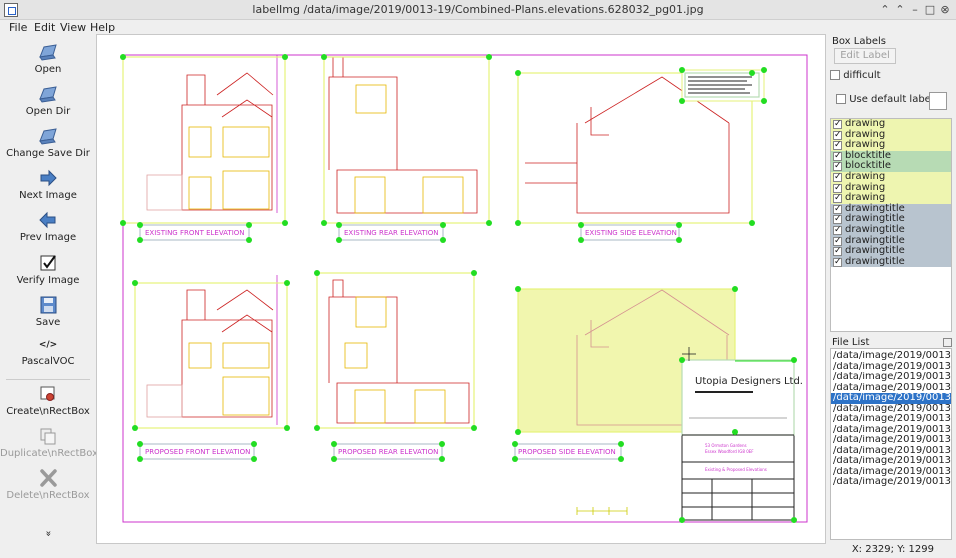 This screenshot has width=956, height=558. Describe the element at coordinates (865, 56) in the screenshot. I see `edit-label-button: Edit Label` at that location.